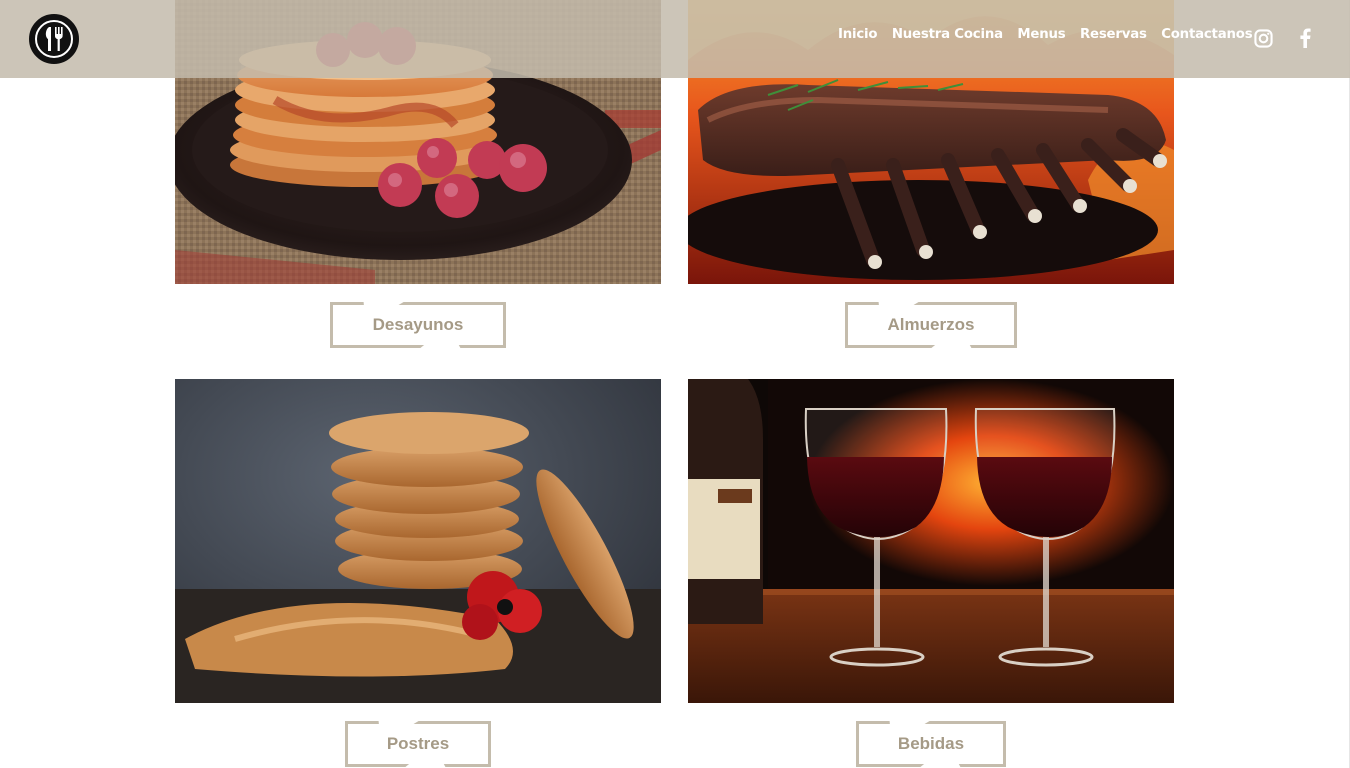 This screenshot has height=768, width=1350. I want to click on desayunos-button: Desayunos, so click(418, 325).